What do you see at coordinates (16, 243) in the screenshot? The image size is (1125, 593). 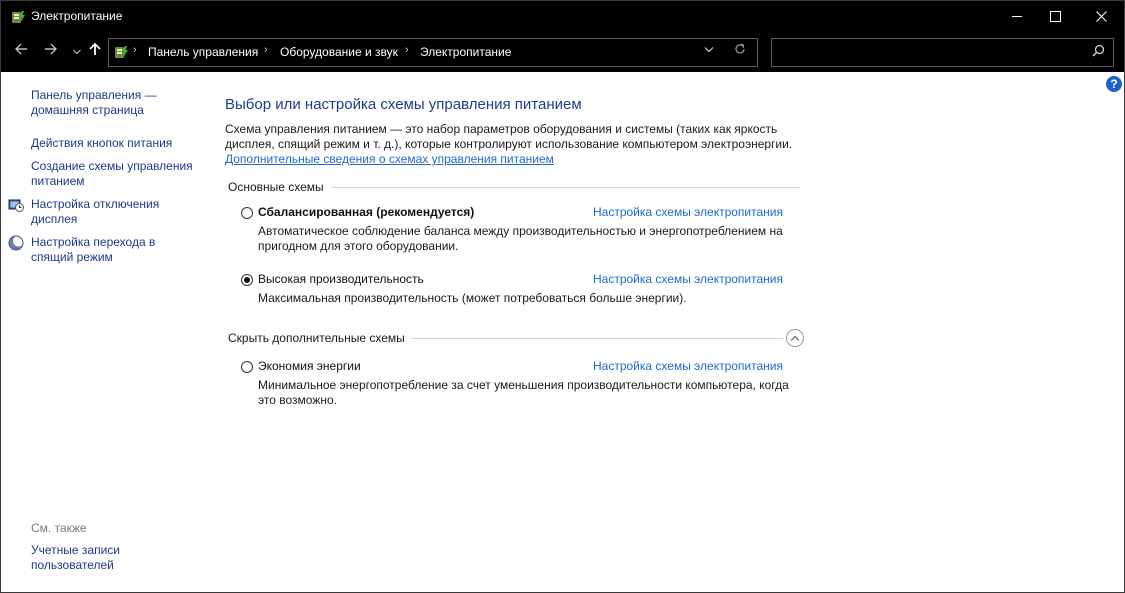 I see `sleep-moon-icon` at bounding box center [16, 243].